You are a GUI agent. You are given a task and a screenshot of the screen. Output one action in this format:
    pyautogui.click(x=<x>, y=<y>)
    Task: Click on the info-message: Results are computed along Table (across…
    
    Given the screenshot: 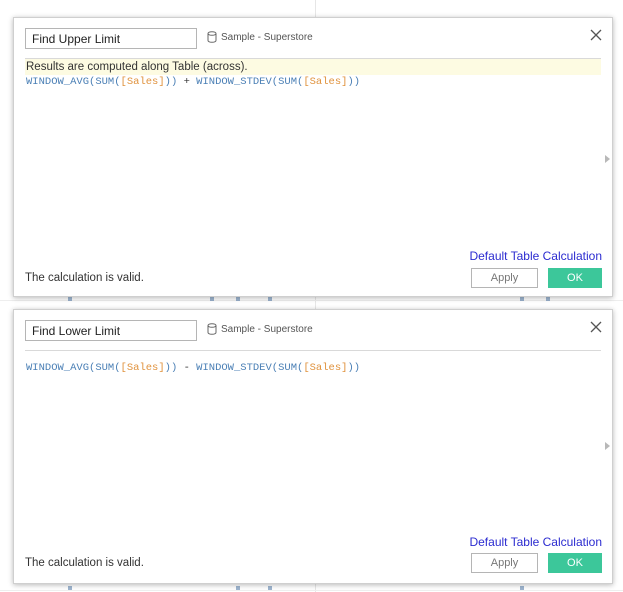 What is the action you would take?
    pyautogui.click(x=313, y=67)
    